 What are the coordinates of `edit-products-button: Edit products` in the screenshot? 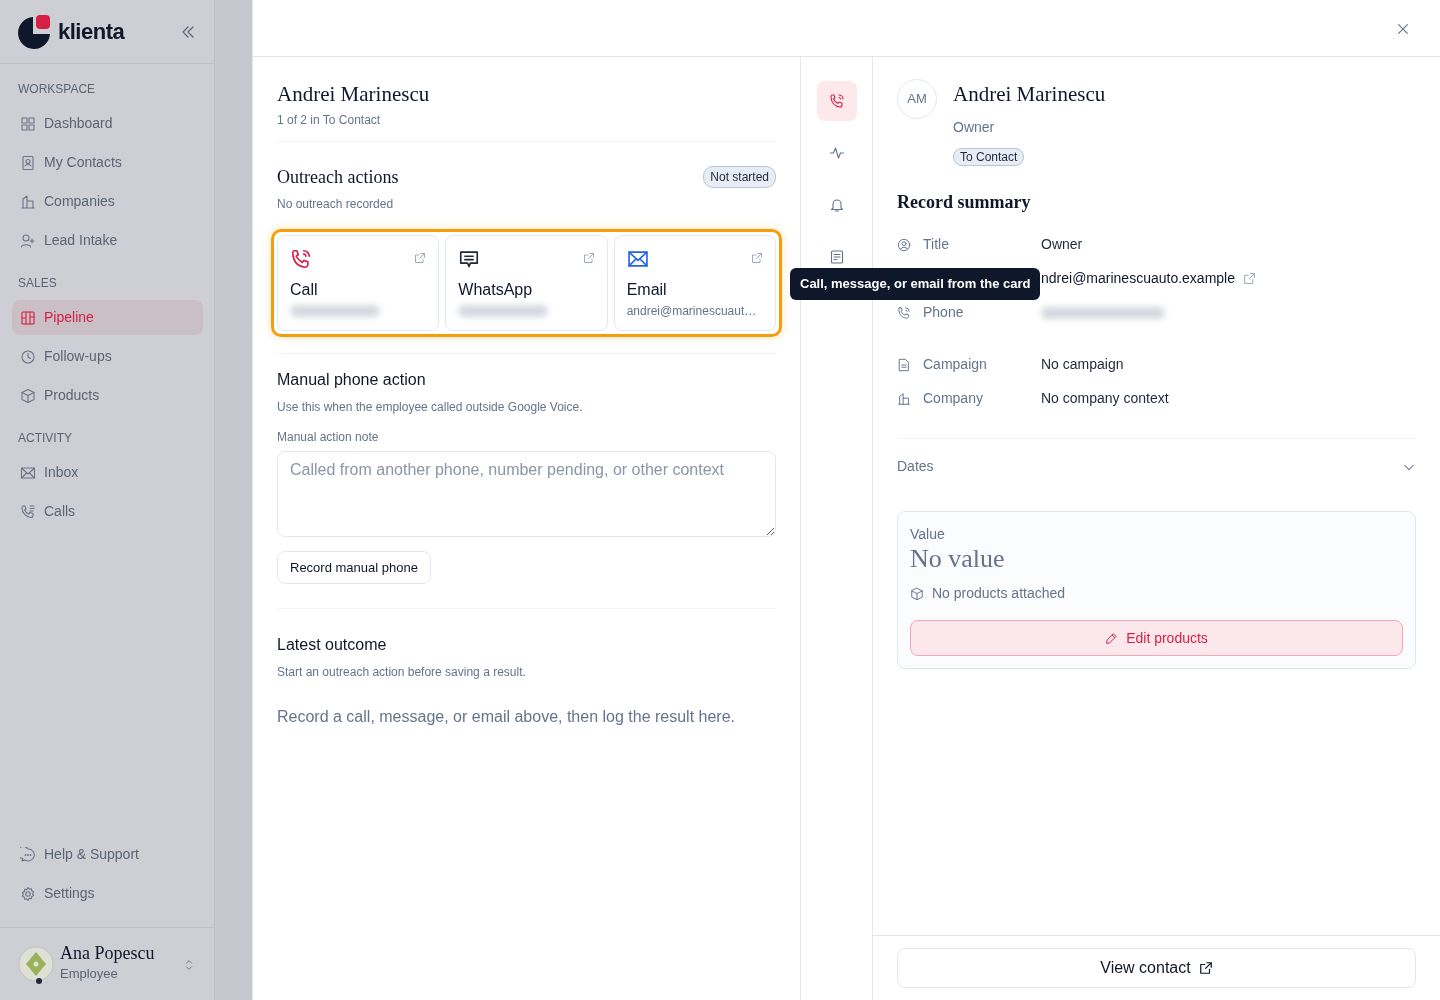 It's located at (1156, 638).